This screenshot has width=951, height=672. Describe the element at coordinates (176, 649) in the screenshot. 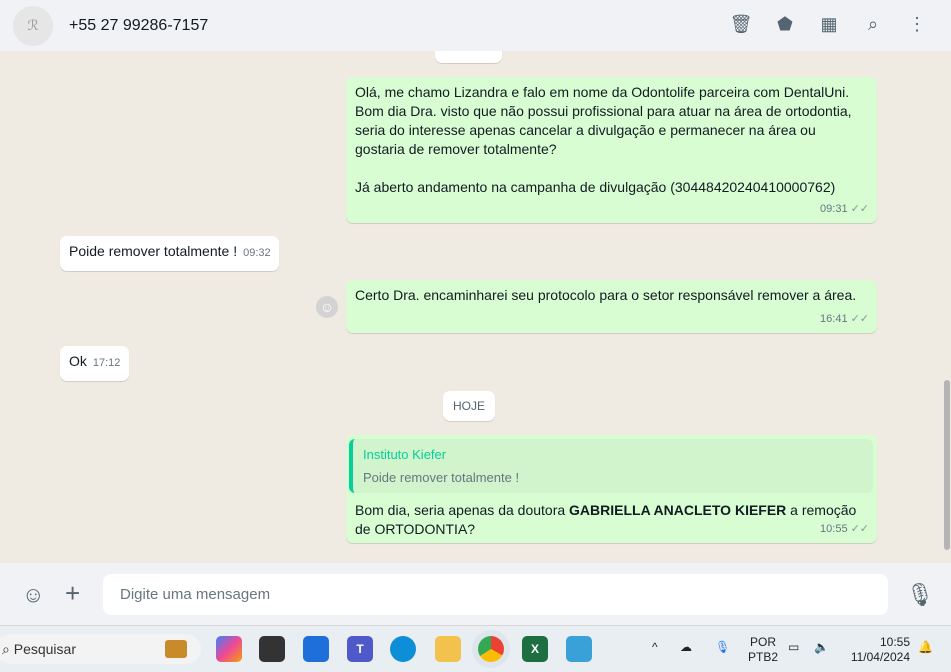

I see `briefcase-icon` at that location.